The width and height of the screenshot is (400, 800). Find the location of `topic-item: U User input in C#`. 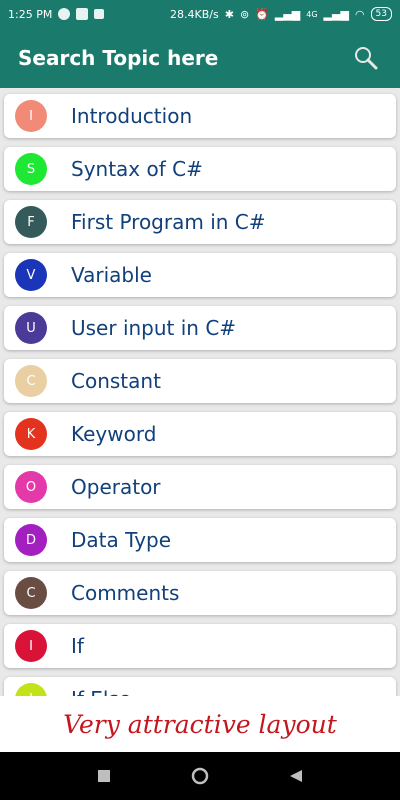

topic-item: U User input in C# is located at coordinates (200, 328).